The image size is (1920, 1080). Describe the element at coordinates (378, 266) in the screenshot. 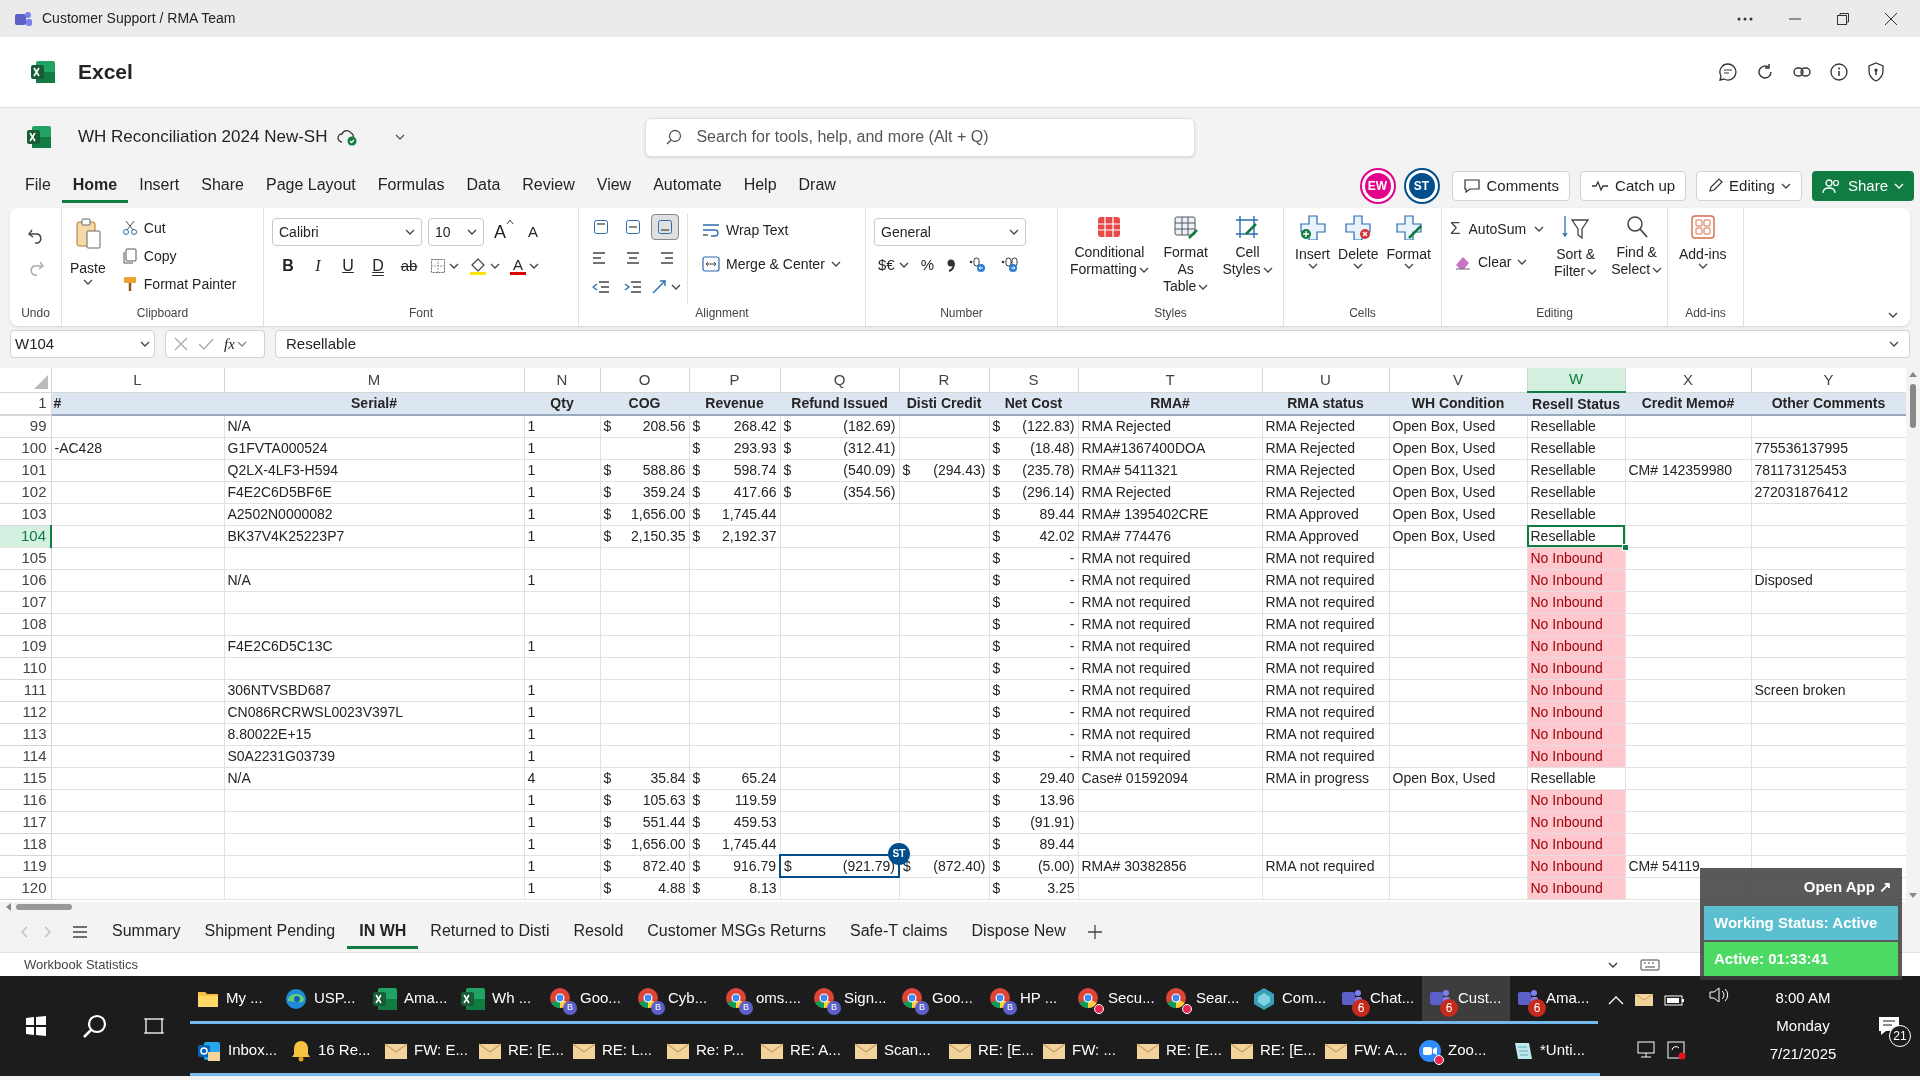

I see `double-underline-button: D` at that location.